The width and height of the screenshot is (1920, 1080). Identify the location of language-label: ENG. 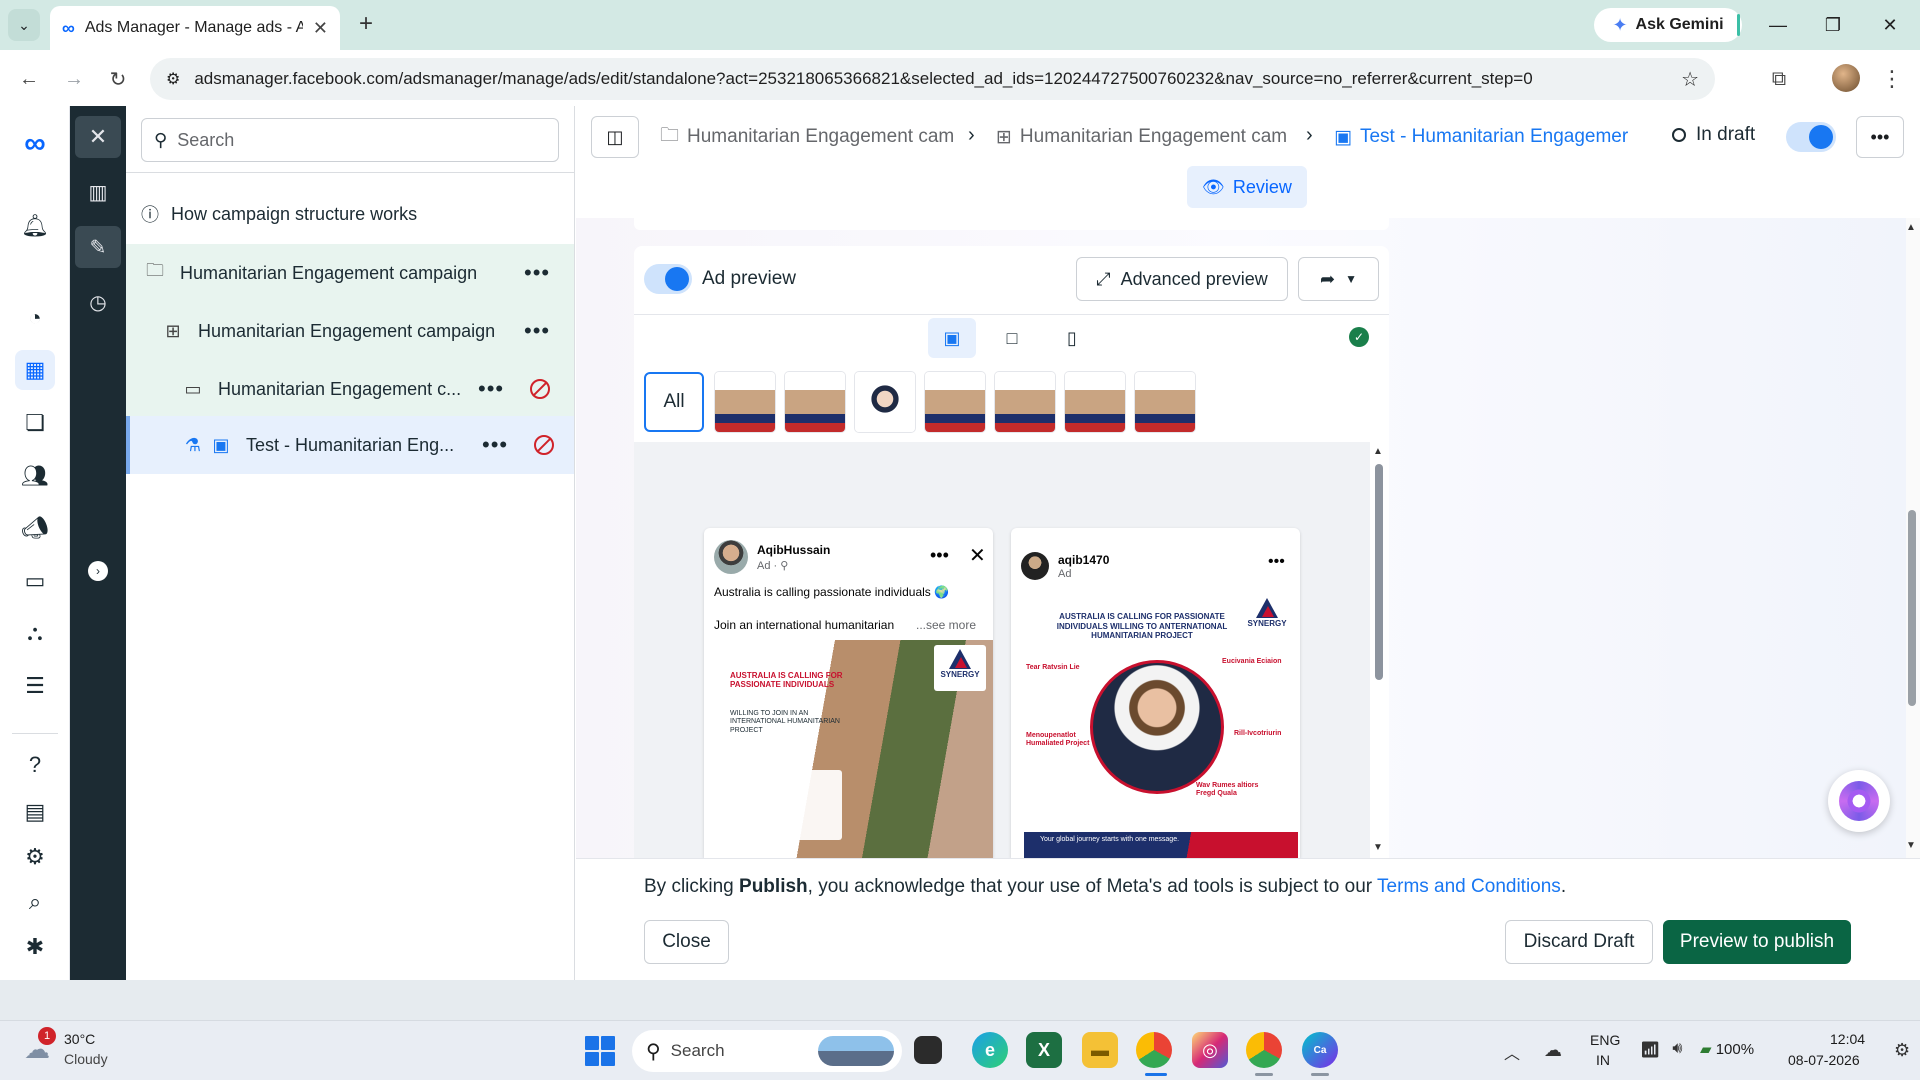
(1605, 1040).